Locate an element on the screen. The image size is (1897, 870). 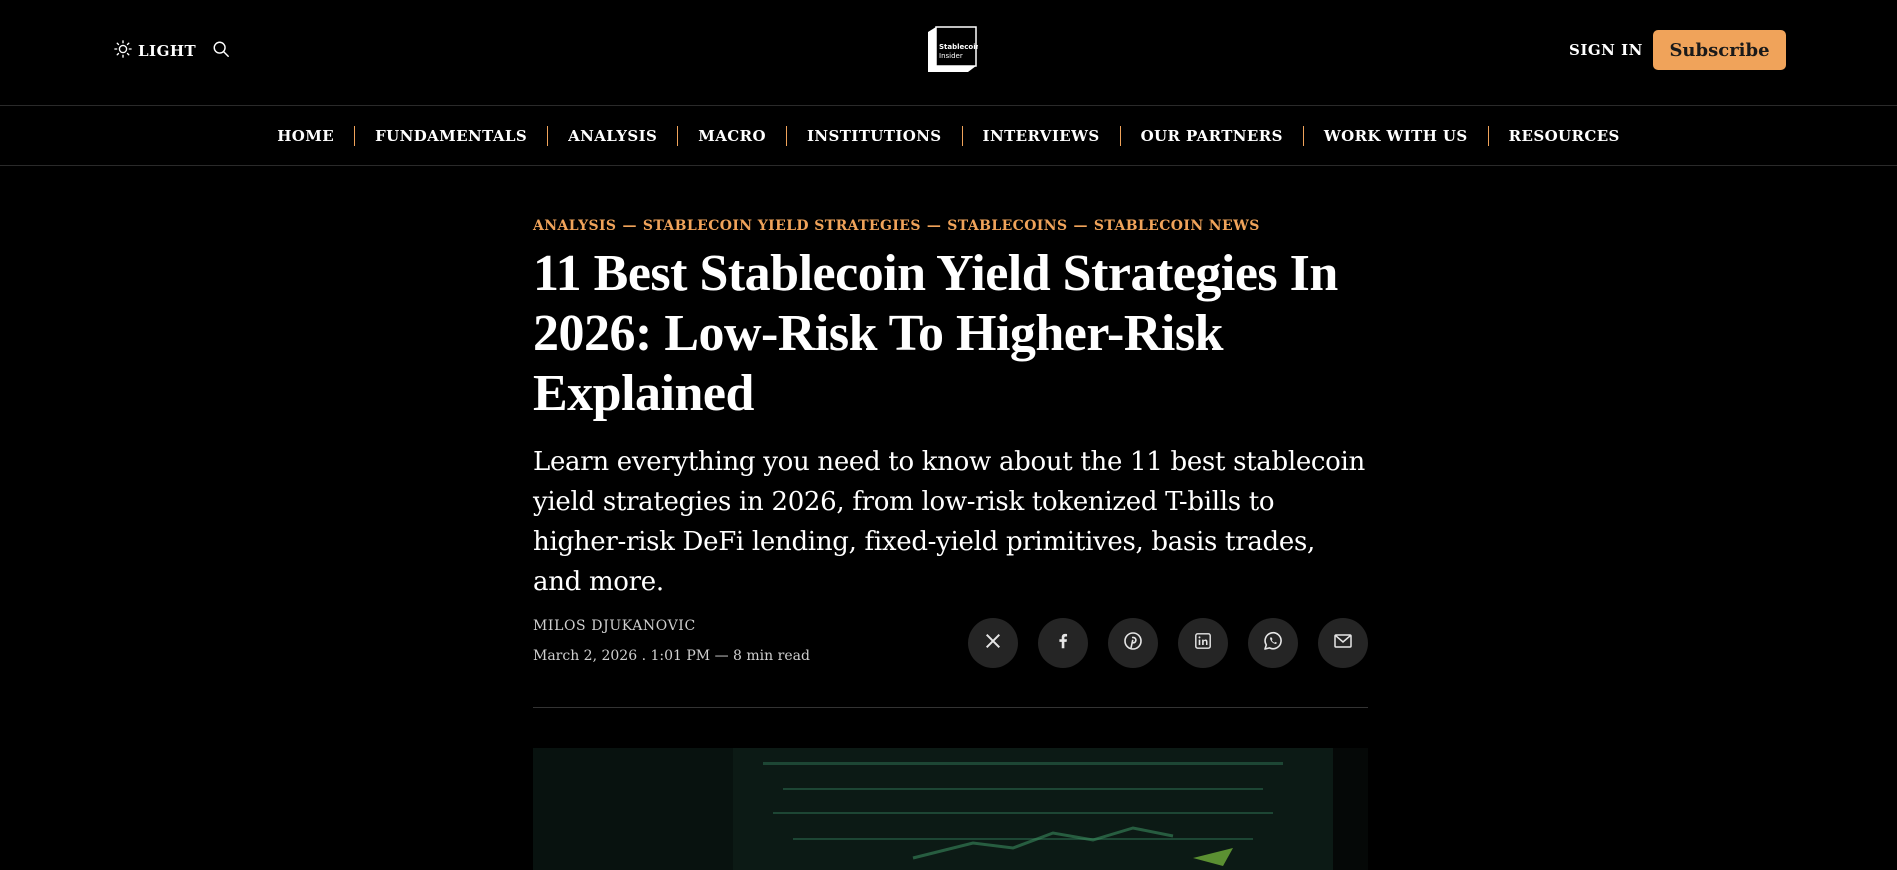
email-icon is located at coordinates (1343, 643).